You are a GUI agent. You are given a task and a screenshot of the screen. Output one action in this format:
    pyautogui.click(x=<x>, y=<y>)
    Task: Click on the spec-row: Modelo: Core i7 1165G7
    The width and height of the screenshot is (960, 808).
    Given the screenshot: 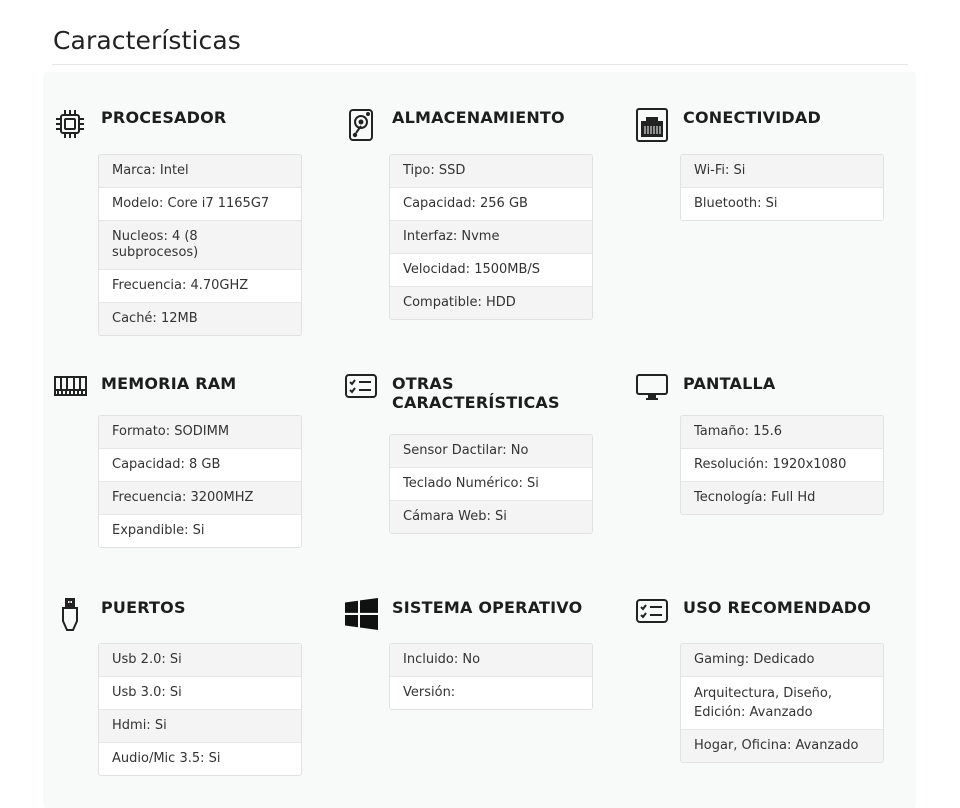 What is the action you would take?
    pyautogui.click(x=200, y=203)
    